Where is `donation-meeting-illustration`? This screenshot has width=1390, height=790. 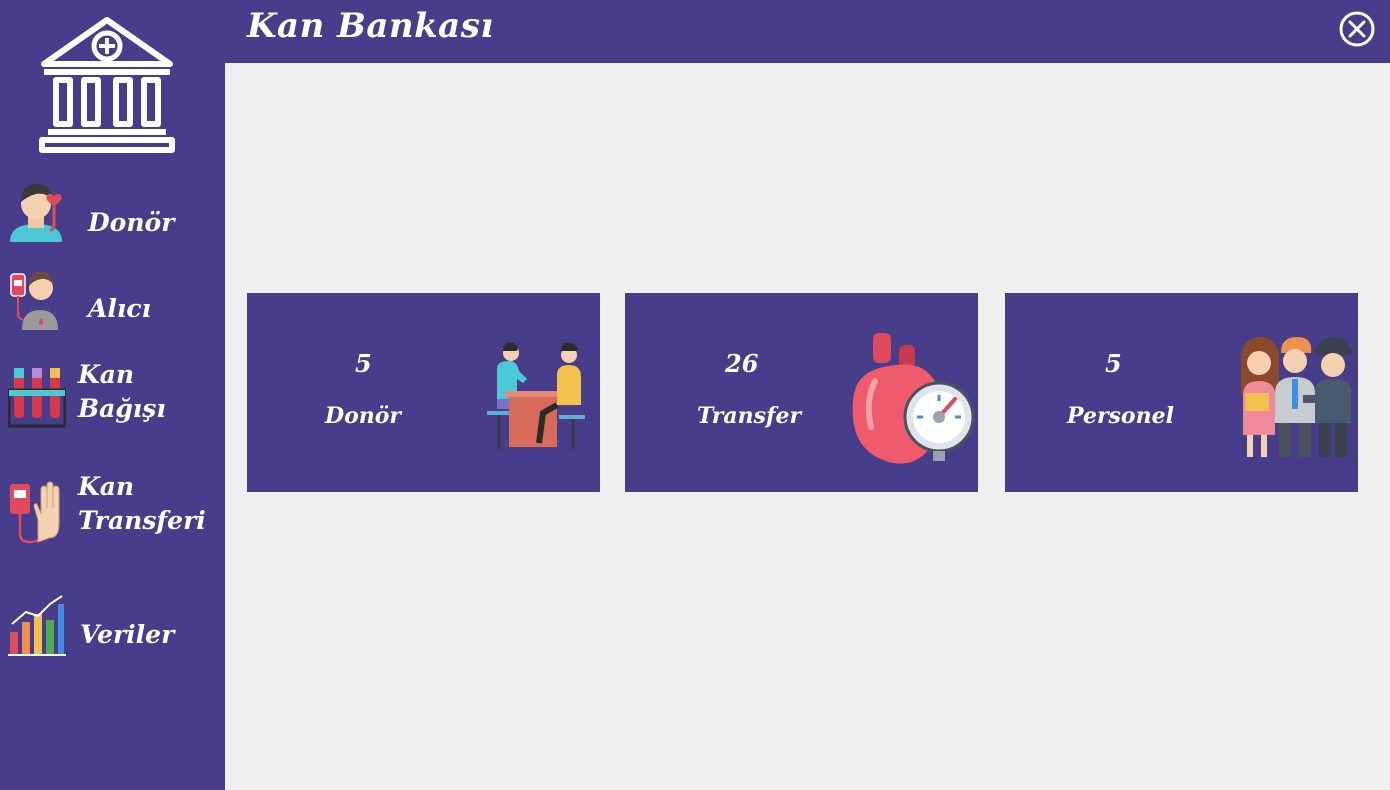 donation-meeting-illustration is located at coordinates (536, 395).